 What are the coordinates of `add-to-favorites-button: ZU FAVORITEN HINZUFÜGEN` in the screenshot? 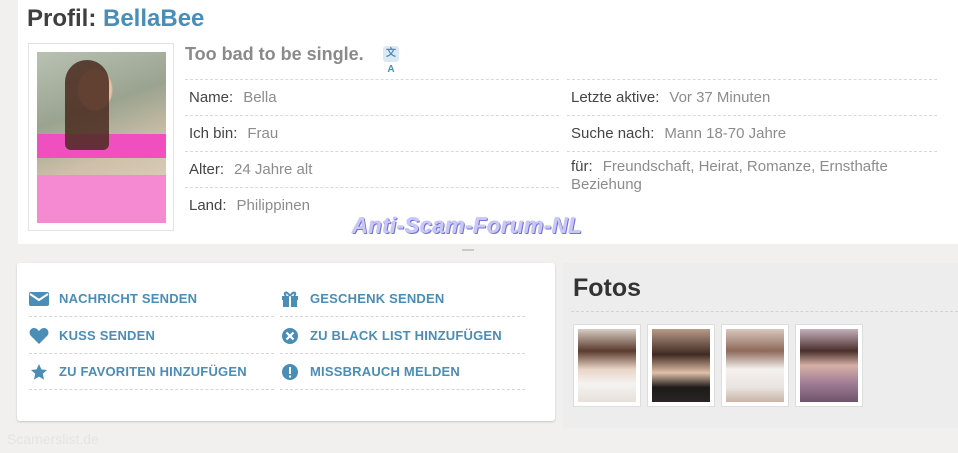 It's located at (151, 372).